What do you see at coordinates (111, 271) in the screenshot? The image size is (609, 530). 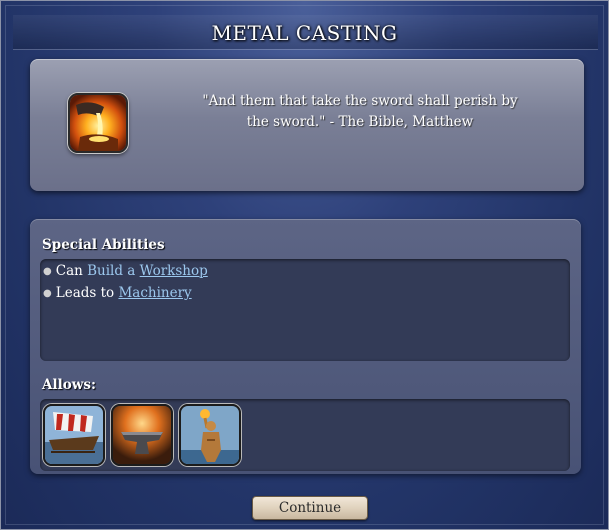 I see `build-action-link: Build a` at bounding box center [111, 271].